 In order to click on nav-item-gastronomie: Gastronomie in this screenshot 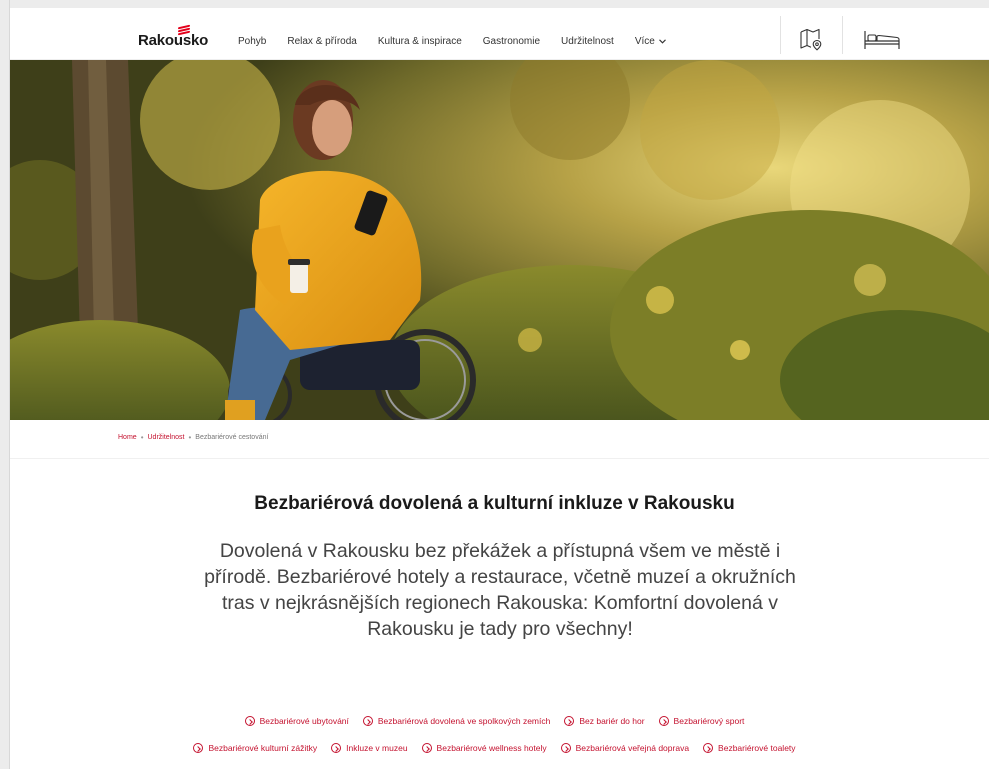, I will do `click(511, 41)`.